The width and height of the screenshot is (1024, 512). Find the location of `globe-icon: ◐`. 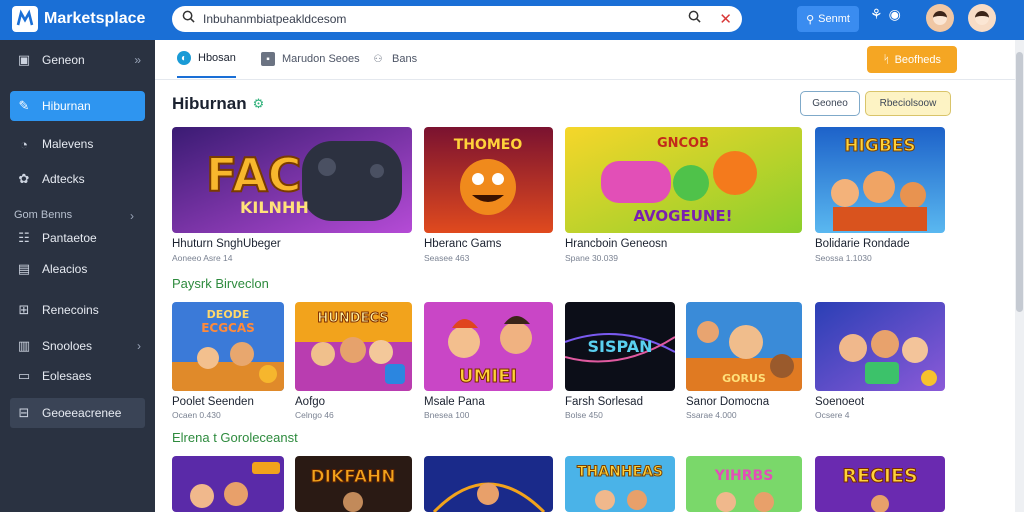

globe-icon: ◐ is located at coordinates (184, 58).